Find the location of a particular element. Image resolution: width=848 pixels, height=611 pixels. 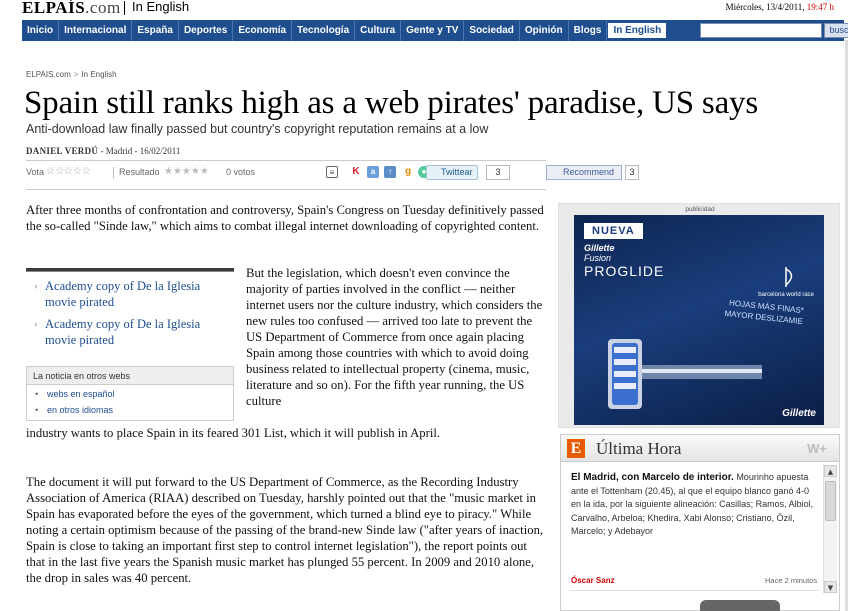

meneame-icon: K is located at coordinates (356, 172).